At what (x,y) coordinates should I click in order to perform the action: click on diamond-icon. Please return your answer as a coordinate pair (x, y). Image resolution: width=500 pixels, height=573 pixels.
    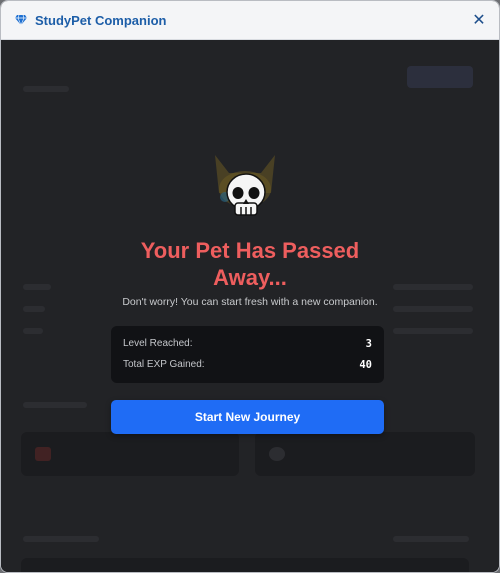
    Looking at the image, I should click on (22, 20).